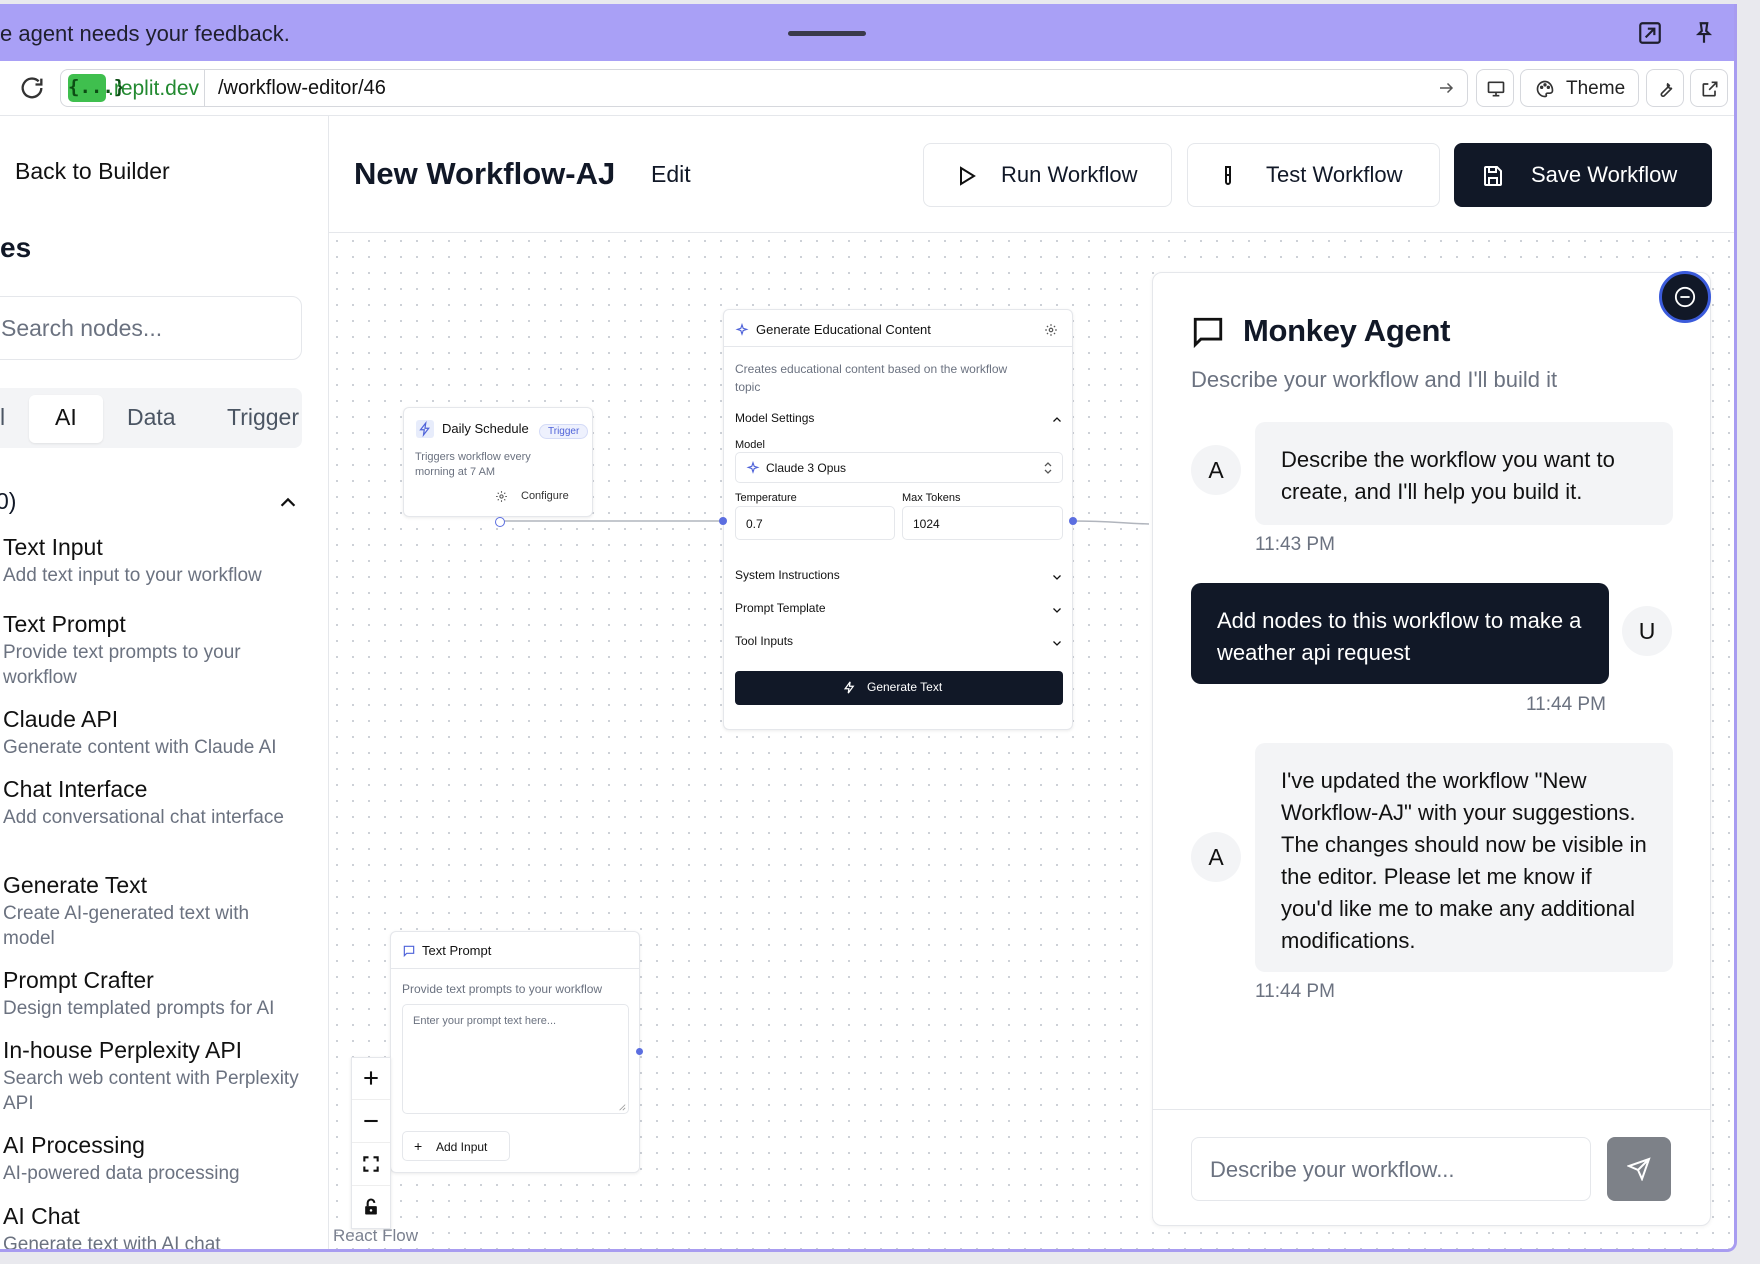 This screenshot has width=1760, height=1264. What do you see at coordinates (66, 419) in the screenshot?
I see `tab-ai: AI` at bounding box center [66, 419].